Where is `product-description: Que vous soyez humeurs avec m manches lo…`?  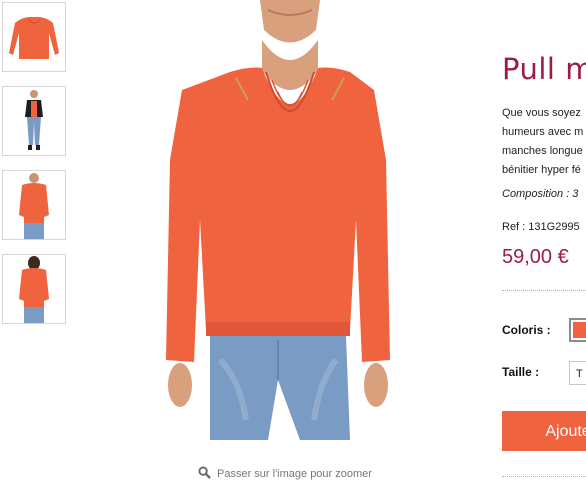
product-description: Que vous soyez humeurs avec m manches lo… is located at coordinates (544, 142).